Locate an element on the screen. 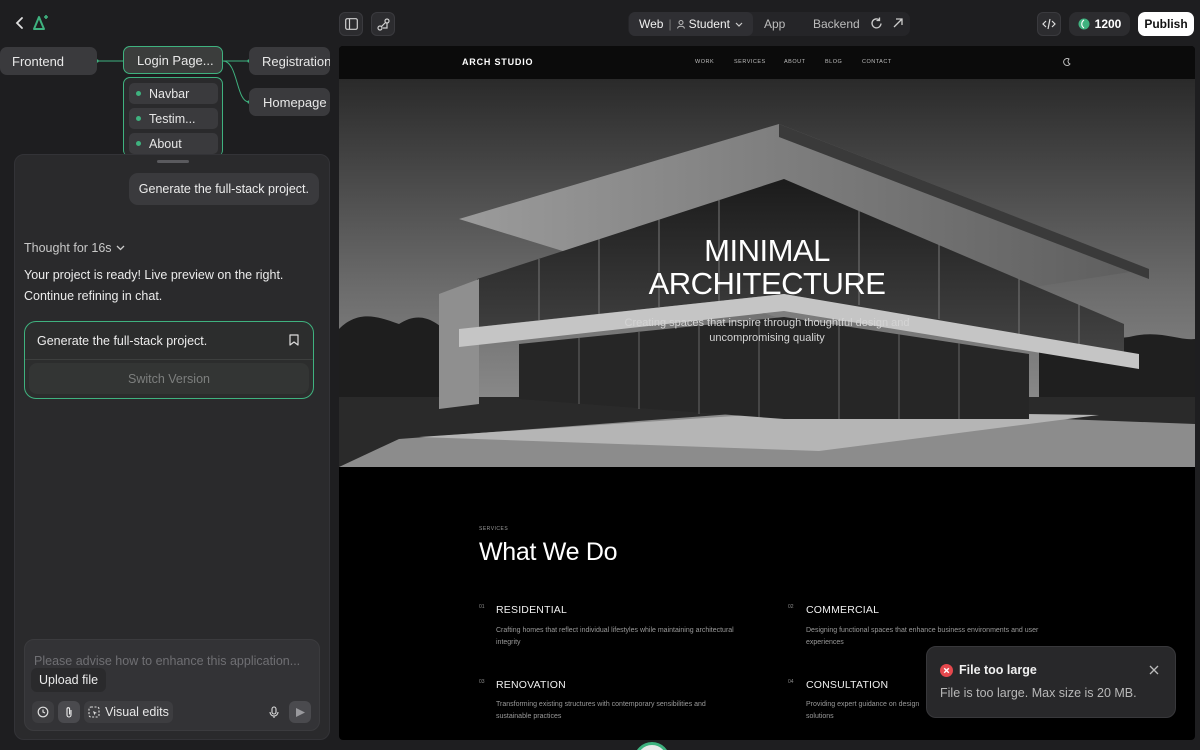 This screenshot has width=1200, height=750. tab-app: App is located at coordinates (774, 24).